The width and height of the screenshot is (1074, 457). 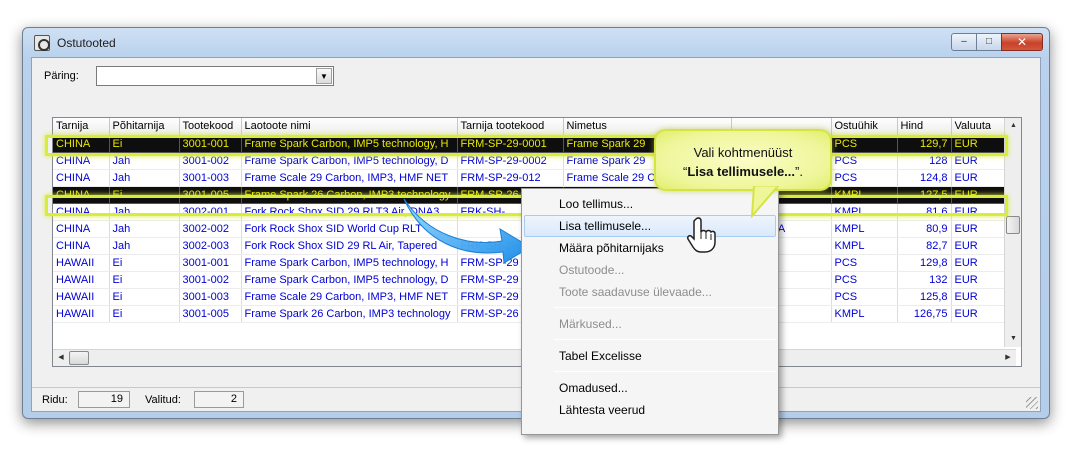 What do you see at coordinates (924, 127) in the screenshot?
I see `column-header: Hind` at bounding box center [924, 127].